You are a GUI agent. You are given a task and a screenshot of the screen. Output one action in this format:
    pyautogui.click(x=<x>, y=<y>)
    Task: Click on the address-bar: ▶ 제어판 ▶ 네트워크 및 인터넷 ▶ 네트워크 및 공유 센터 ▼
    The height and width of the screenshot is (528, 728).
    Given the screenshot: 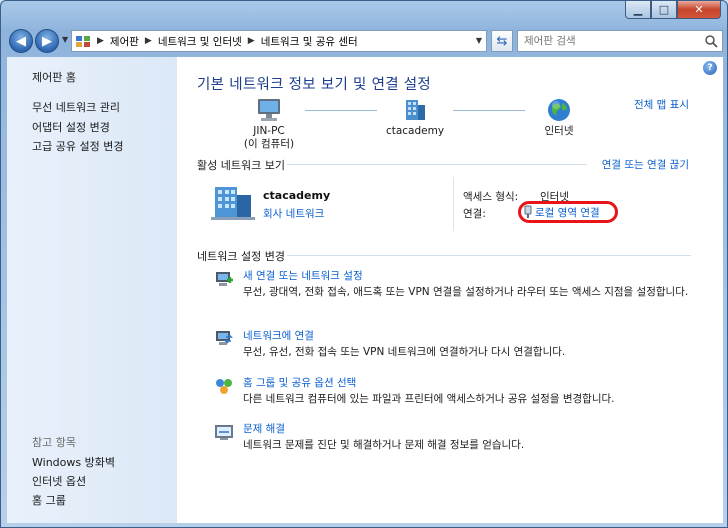 What is the action you would take?
    pyautogui.click(x=279, y=41)
    